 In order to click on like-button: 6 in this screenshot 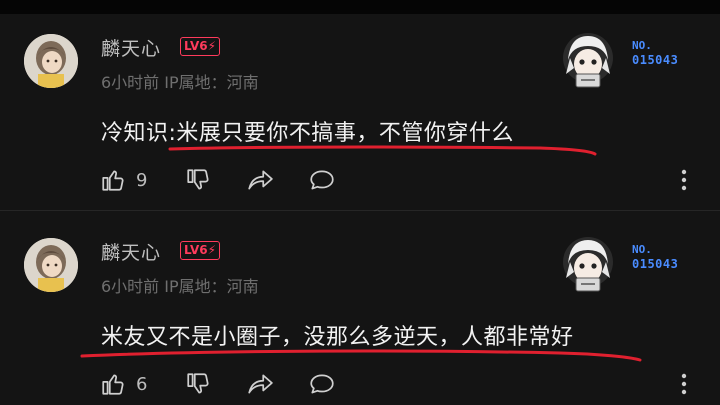, I will do `click(123, 384)`.